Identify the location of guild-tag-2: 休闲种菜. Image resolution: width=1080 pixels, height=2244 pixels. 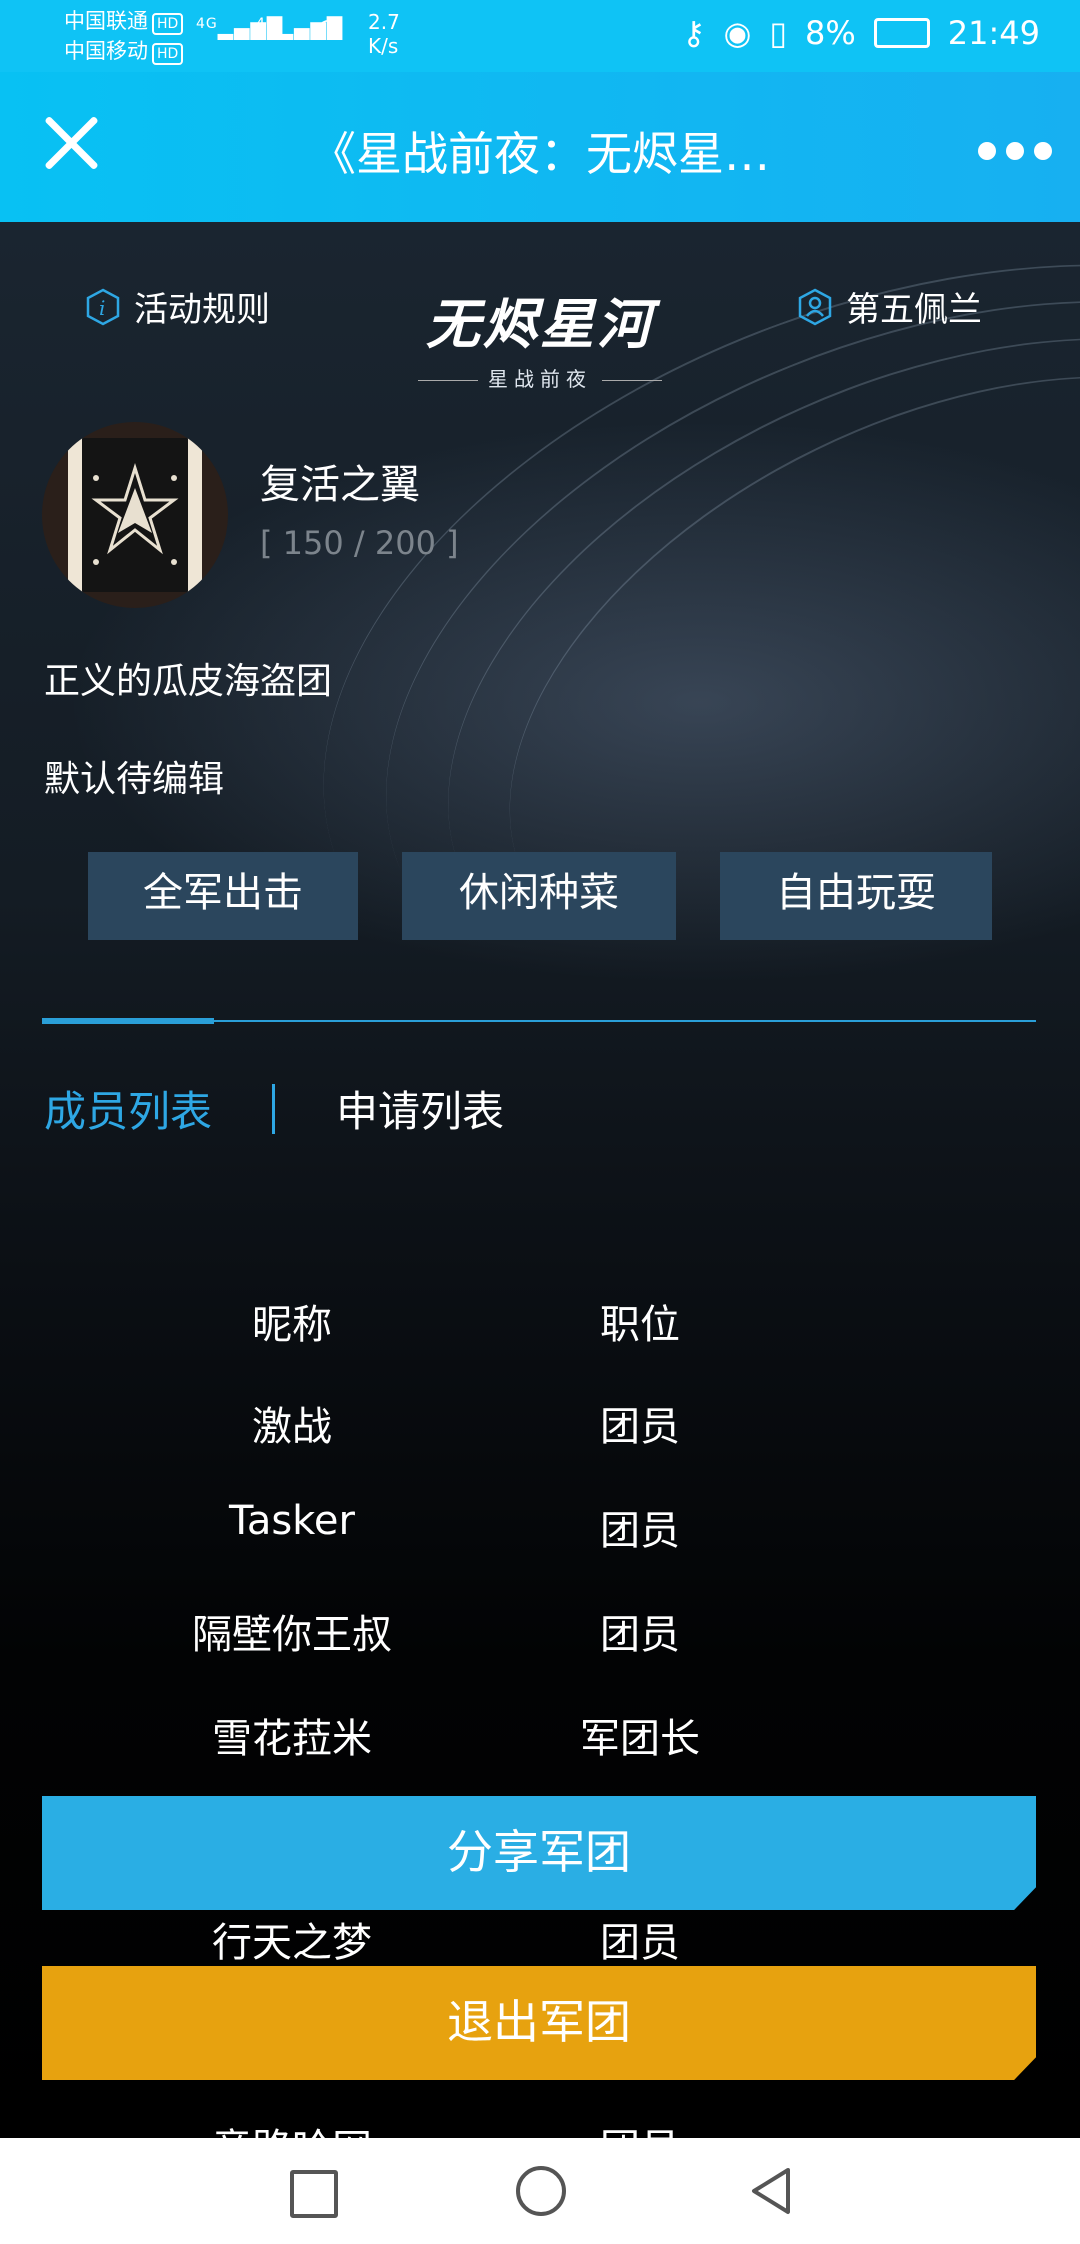
(539, 896).